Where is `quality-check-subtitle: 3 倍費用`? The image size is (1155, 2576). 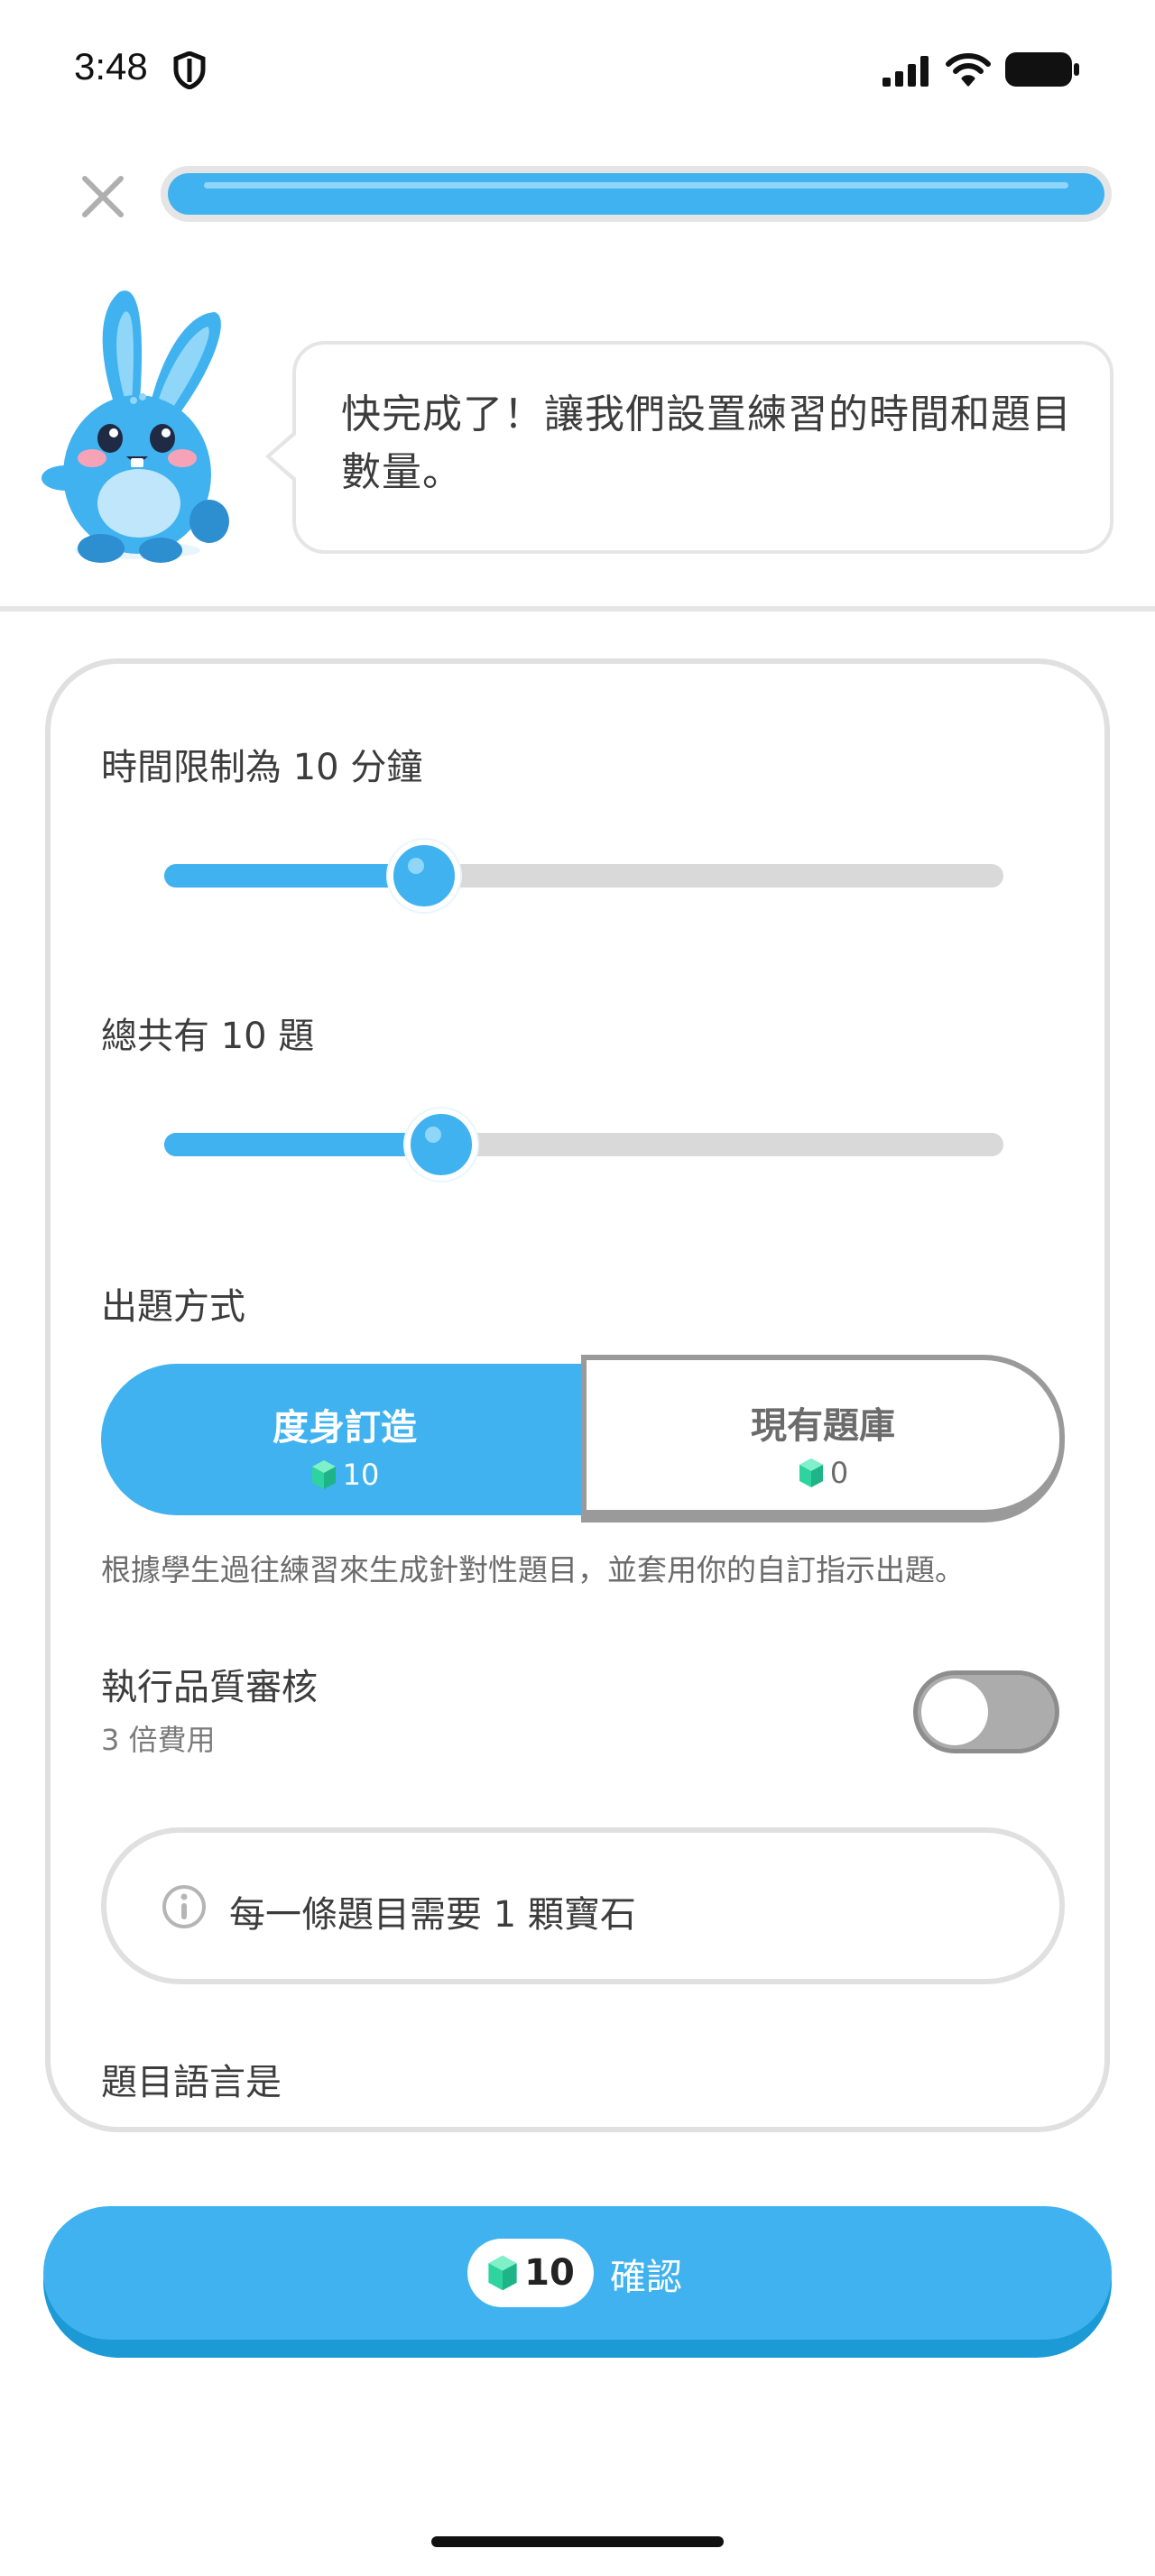
quality-check-subtitle: 3 倍費用 is located at coordinates (158, 1740).